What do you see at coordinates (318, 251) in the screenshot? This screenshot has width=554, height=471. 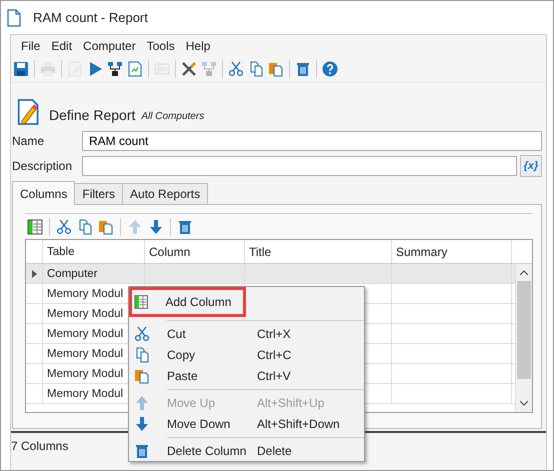 I see `column-header: Title` at bounding box center [318, 251].